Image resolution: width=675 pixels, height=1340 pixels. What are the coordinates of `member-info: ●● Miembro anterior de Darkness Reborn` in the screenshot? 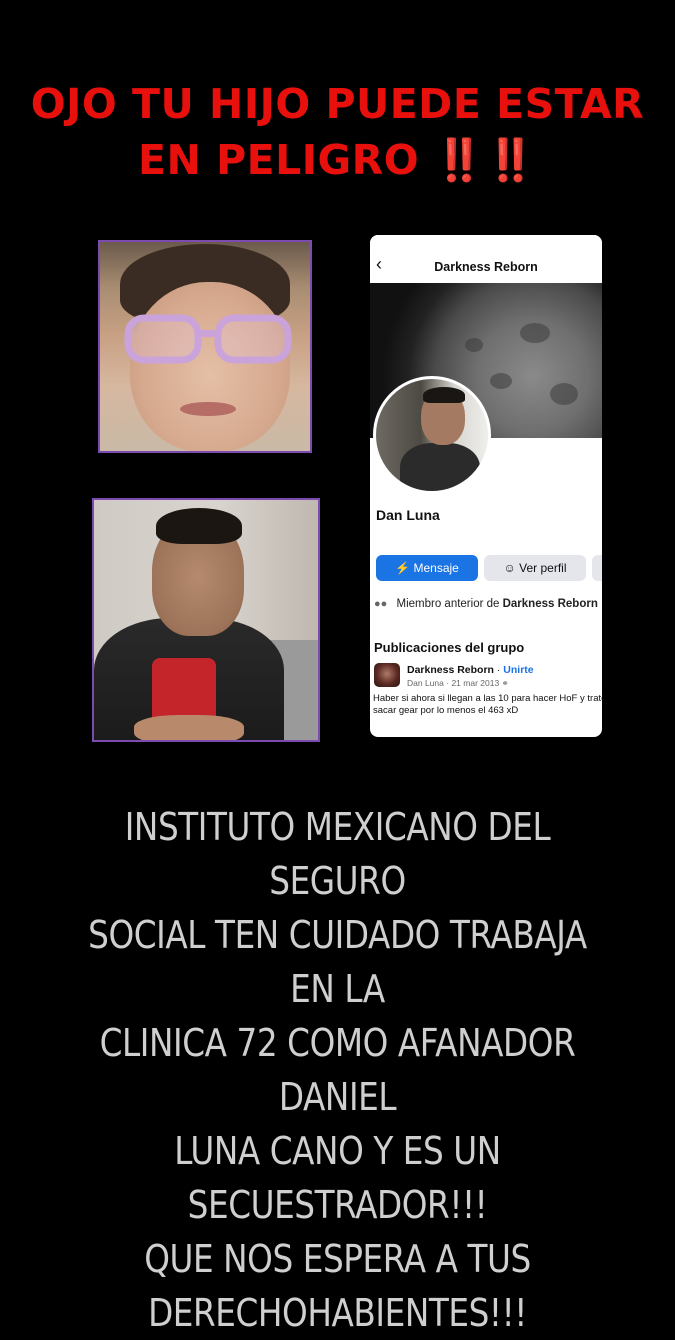 It's located at (486, 604).